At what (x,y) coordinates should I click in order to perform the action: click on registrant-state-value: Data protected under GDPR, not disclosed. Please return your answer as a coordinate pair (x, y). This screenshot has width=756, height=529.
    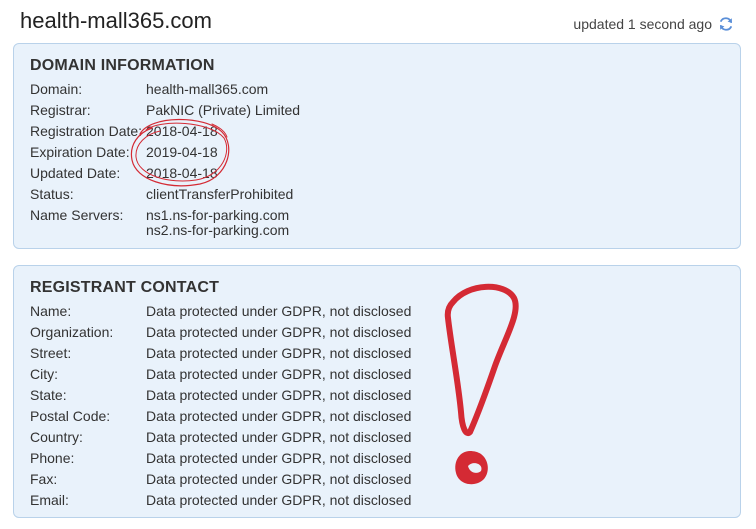
    Looking at the image, I should click on (279, 395).